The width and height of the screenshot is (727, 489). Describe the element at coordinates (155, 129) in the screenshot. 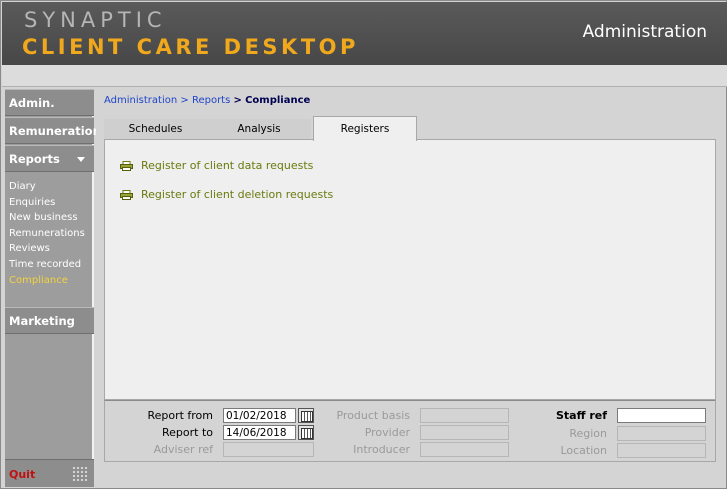

I see `tab-schedules: Schedules` at that location.